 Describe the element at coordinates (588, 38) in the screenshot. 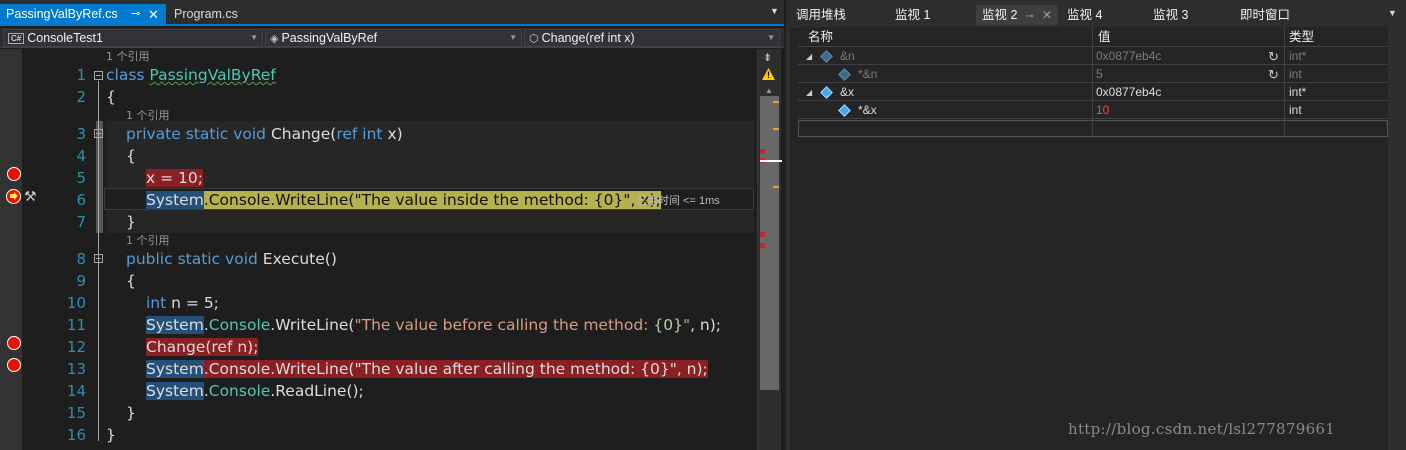

I see `member-label: Change(ref int x)` at that location.